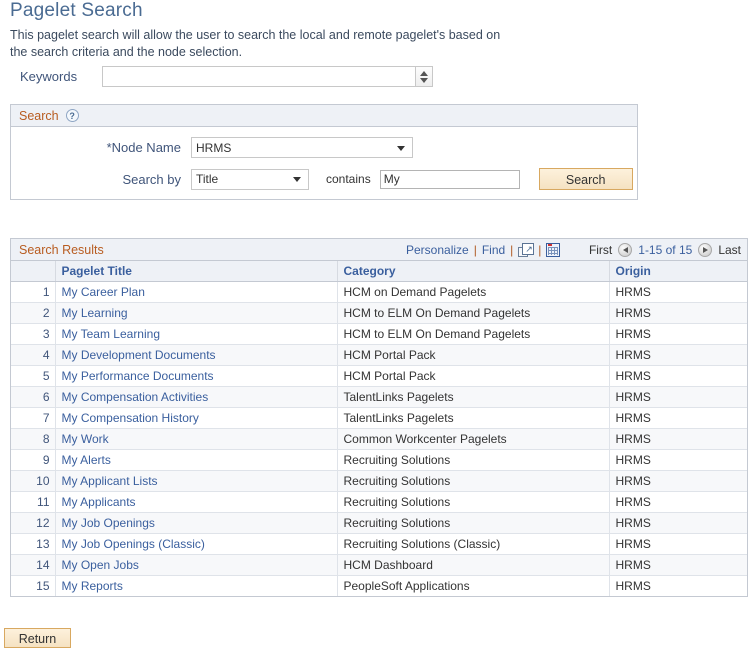 Image resolution: width=754 pixels, height=649 pixels. Describe the element at coordinates (49, 76) in the screenshot. I see `keywords-label: Keywords` at that location.